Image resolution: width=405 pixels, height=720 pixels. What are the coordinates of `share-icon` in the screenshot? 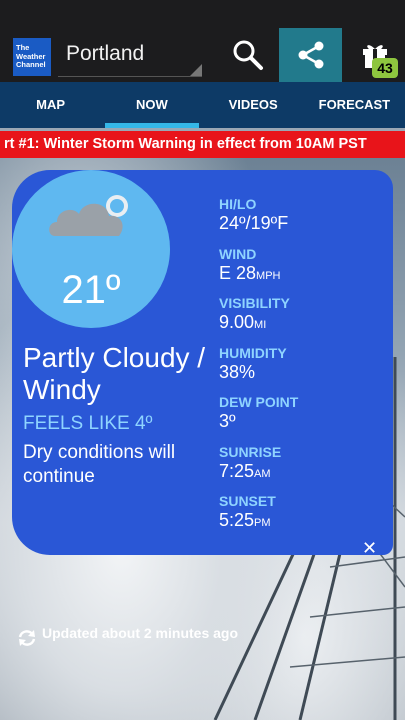 It's located at (311, 55).